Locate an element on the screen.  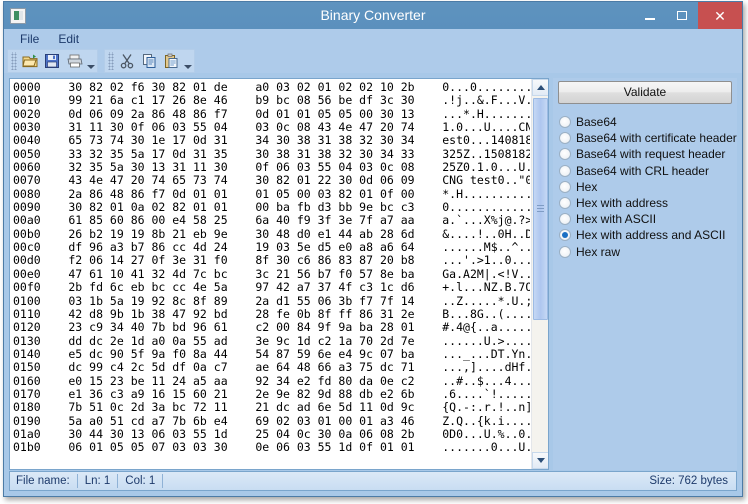
open-file-icon is located at coordinates (29, 60).